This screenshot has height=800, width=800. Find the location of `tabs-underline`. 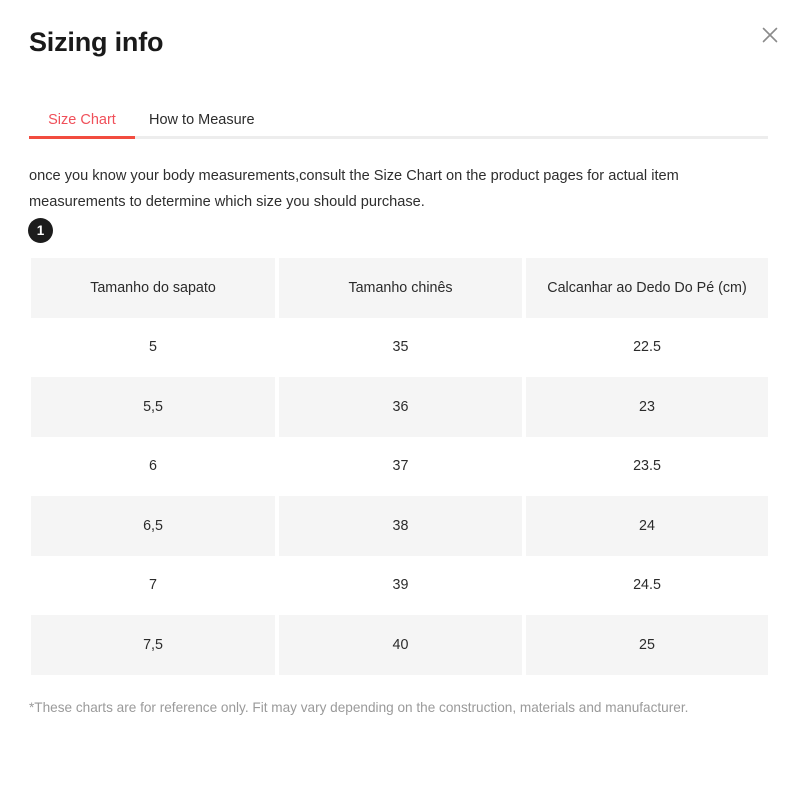

tabs-underline is located at coordinates (398, 137).